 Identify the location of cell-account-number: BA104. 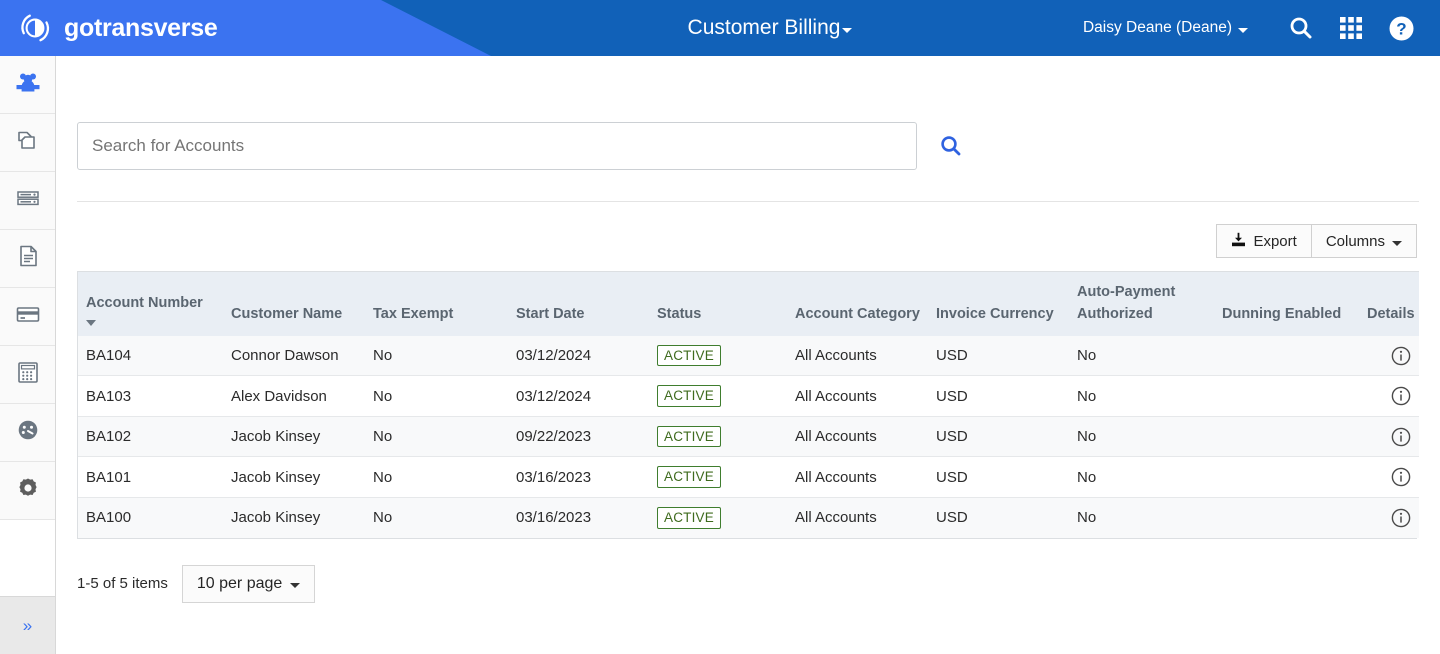
(150, 355).